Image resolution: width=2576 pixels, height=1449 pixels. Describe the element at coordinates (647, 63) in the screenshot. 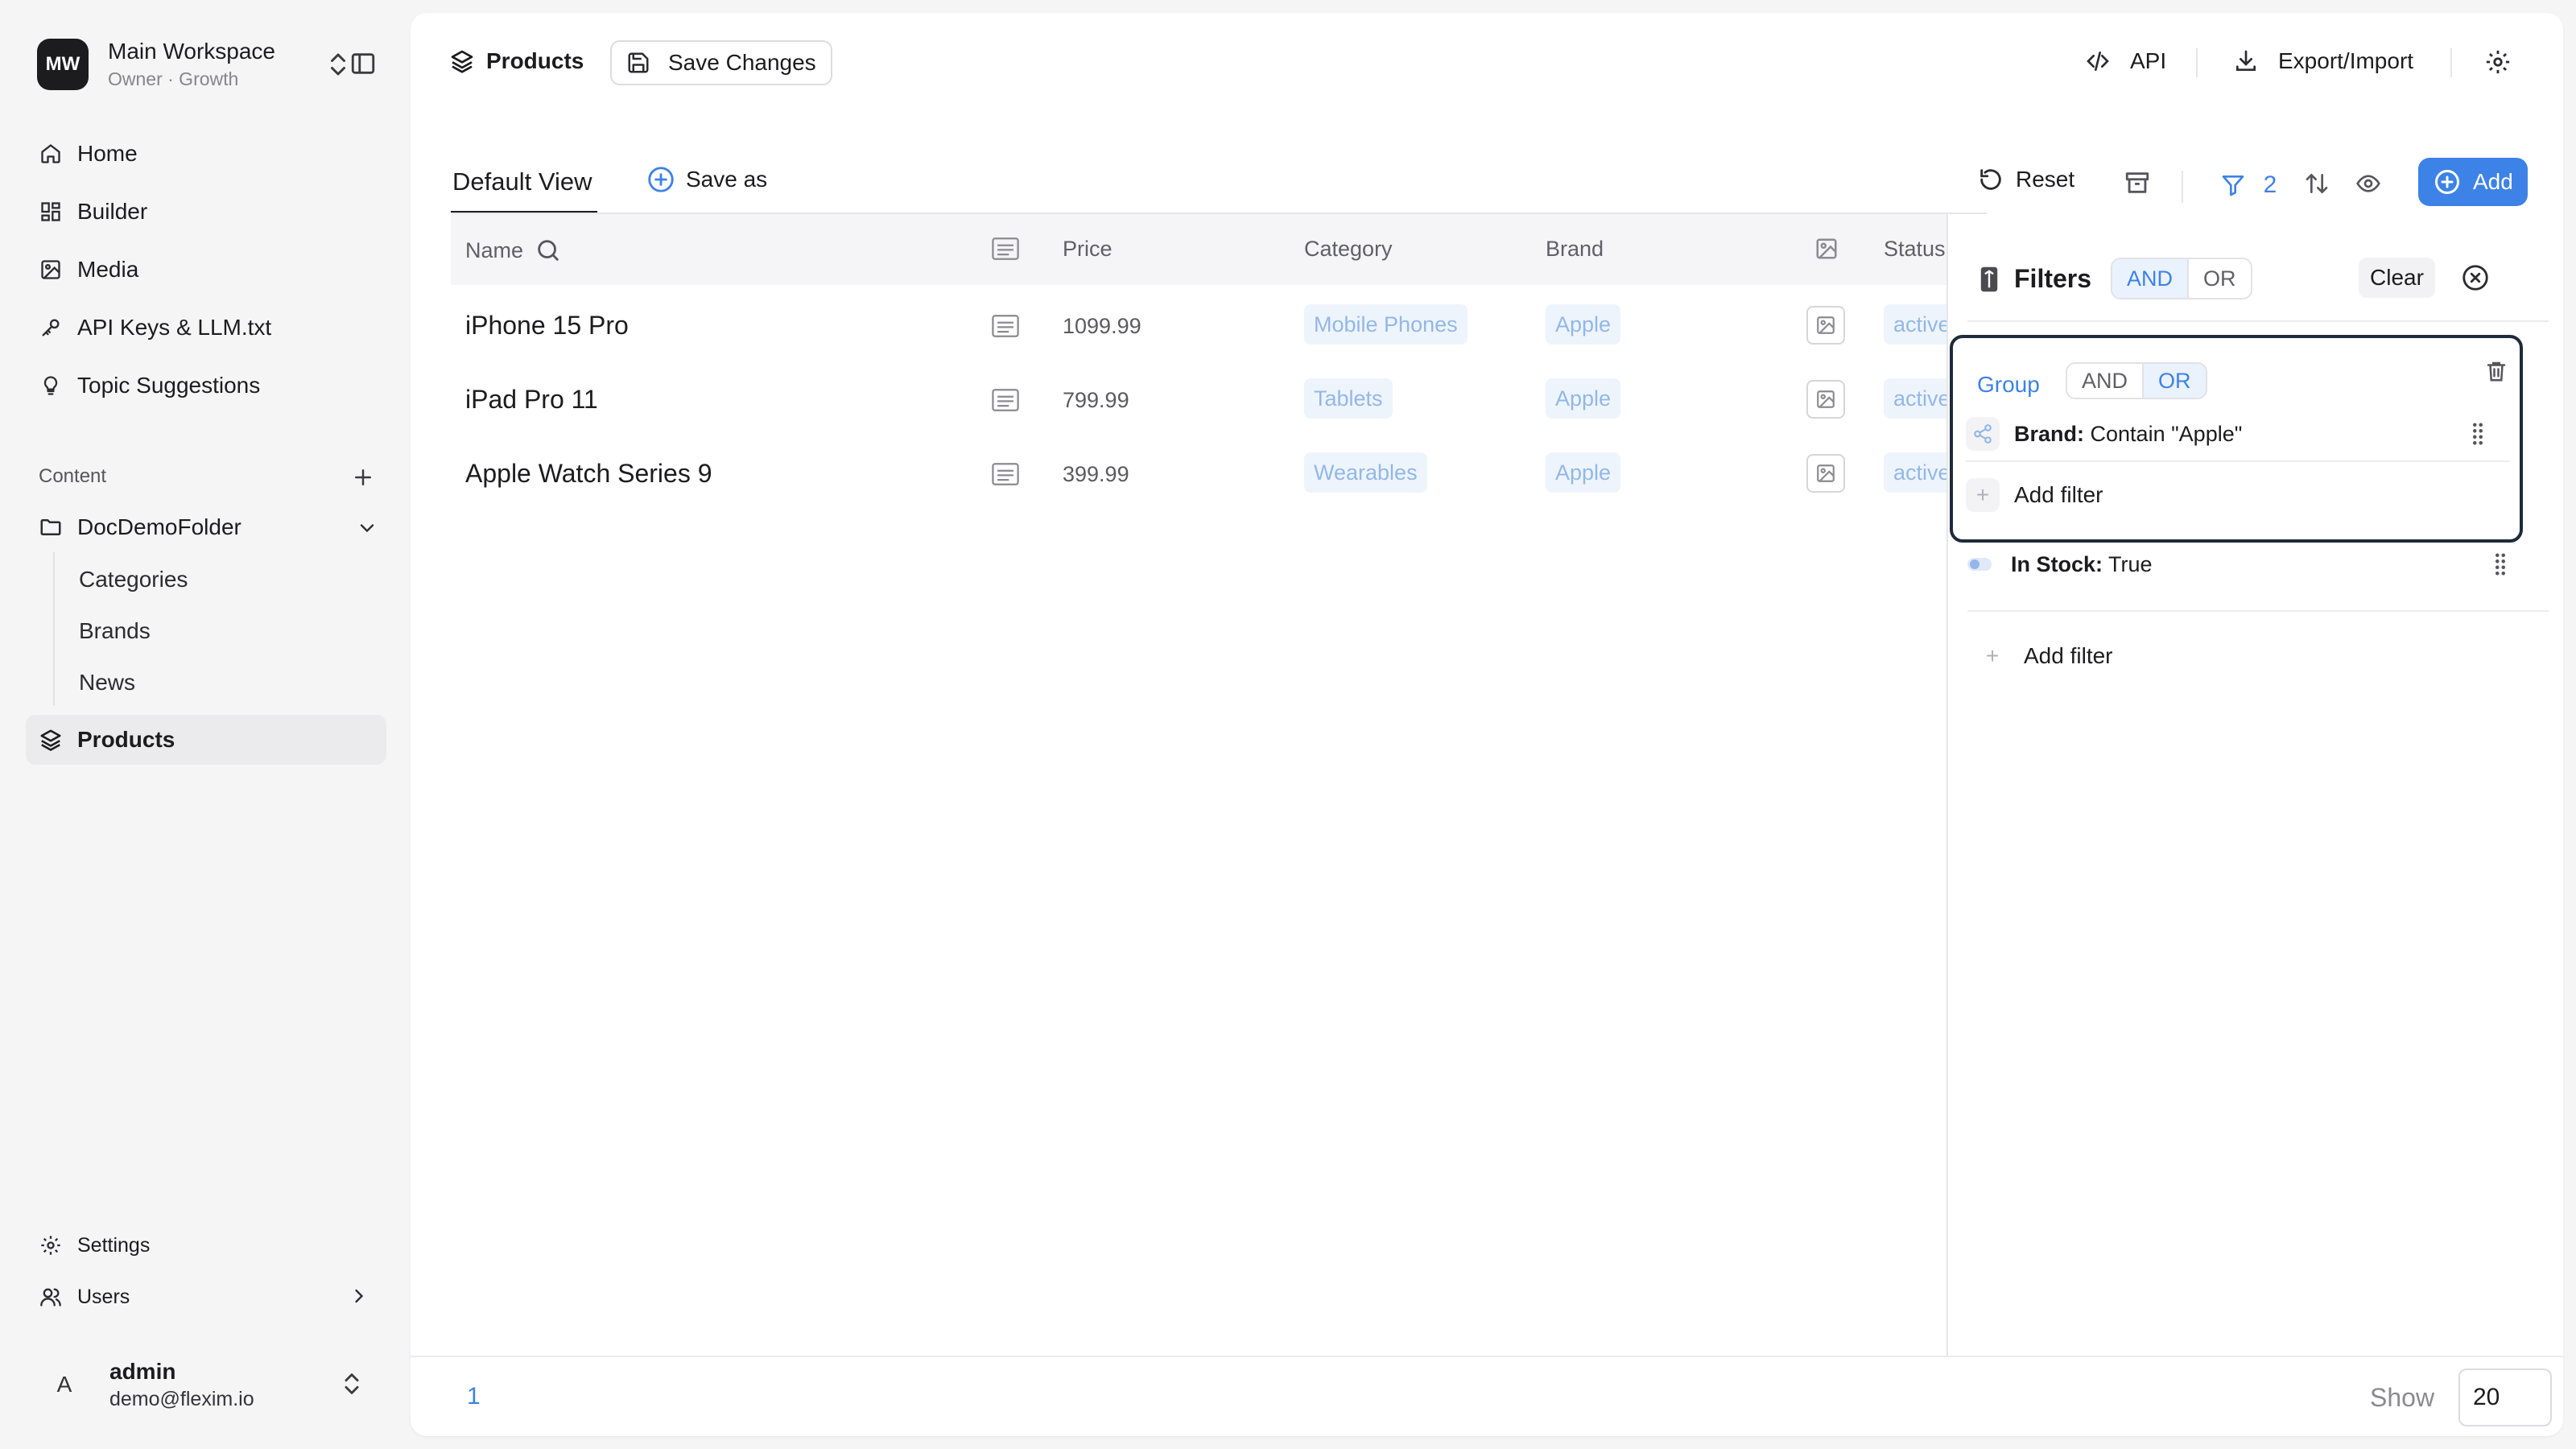

I see `save-icon` at that location.